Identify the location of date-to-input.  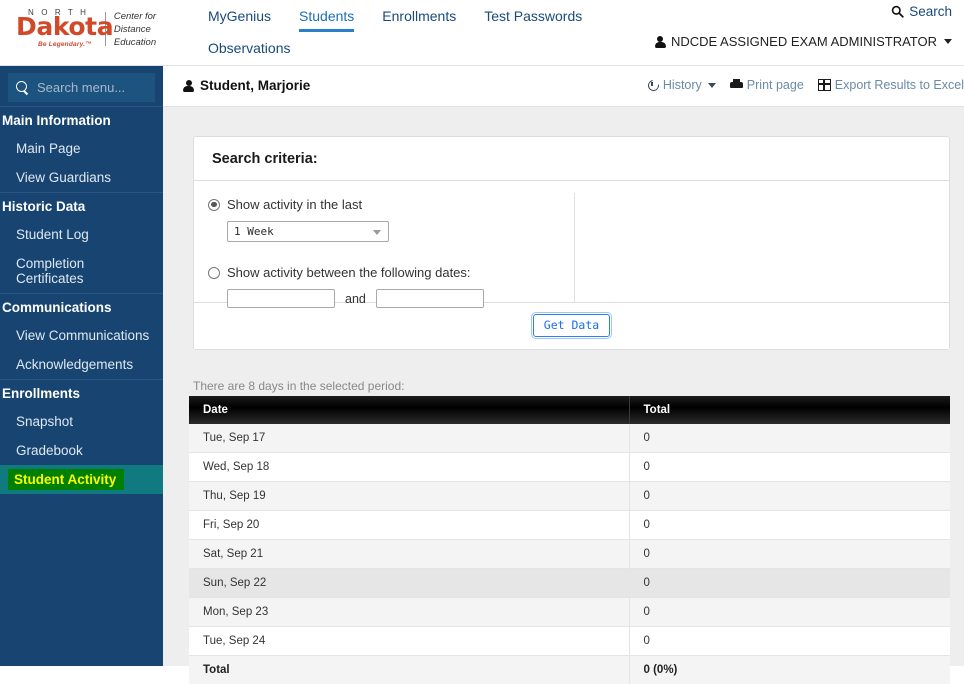
(430, 298).